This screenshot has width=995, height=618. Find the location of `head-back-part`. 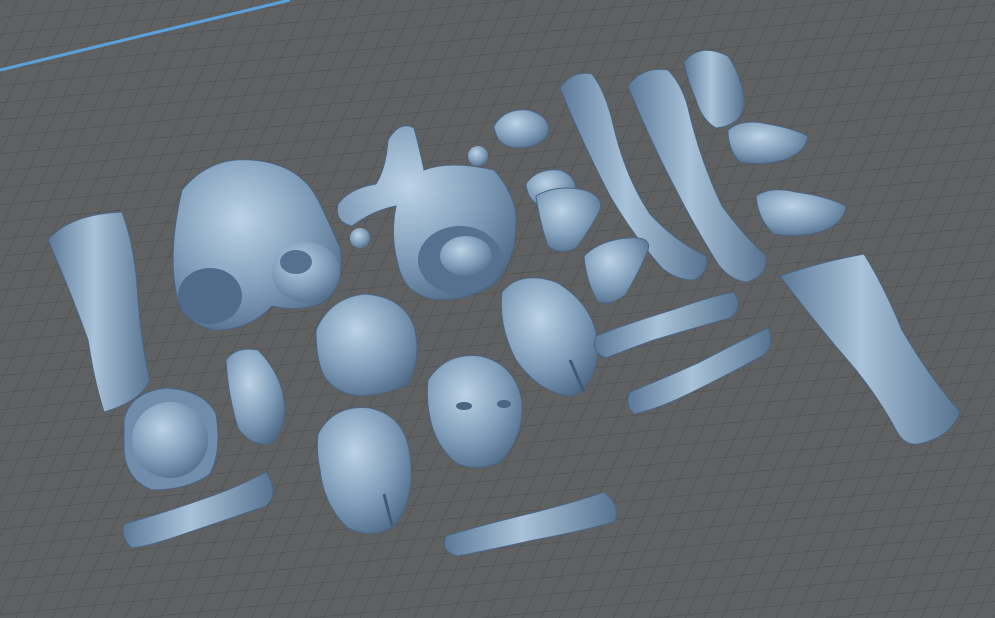

head-back-part is located at coordinates (366, 345).